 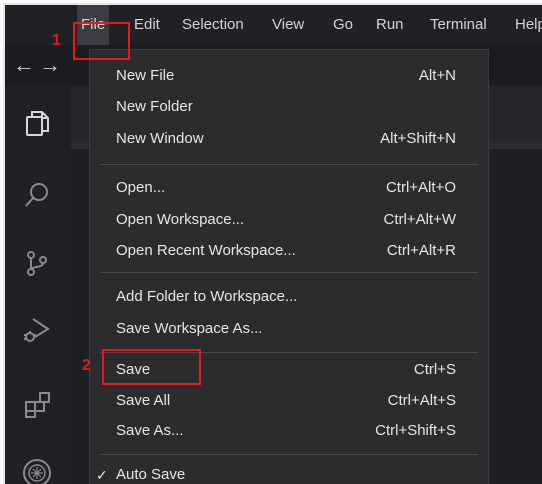 I want to click on menu-item-open: Open... Ctrl+Alt+O, so click(x=289, y=188).